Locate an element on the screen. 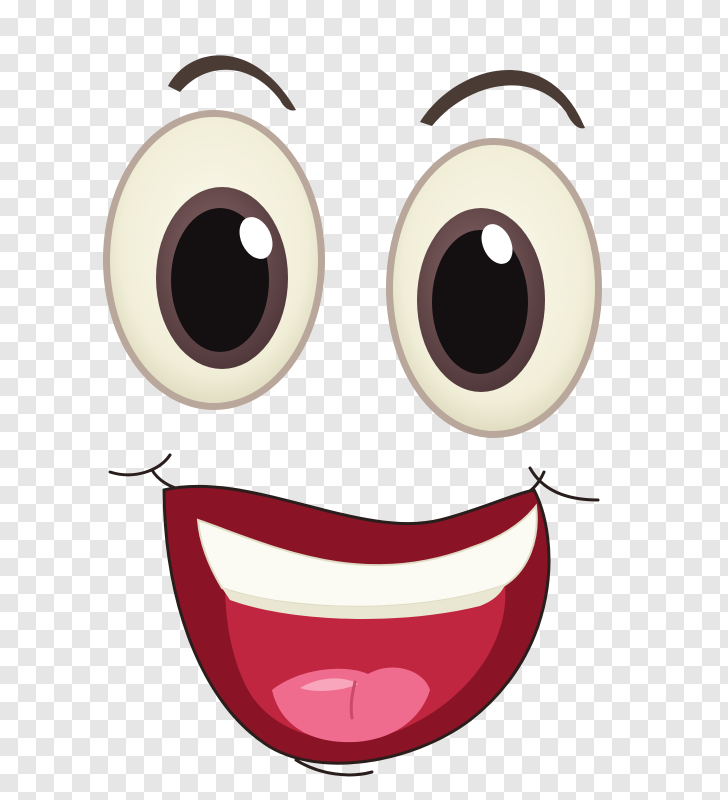  right-pupil is located at coordinates (480, 302).